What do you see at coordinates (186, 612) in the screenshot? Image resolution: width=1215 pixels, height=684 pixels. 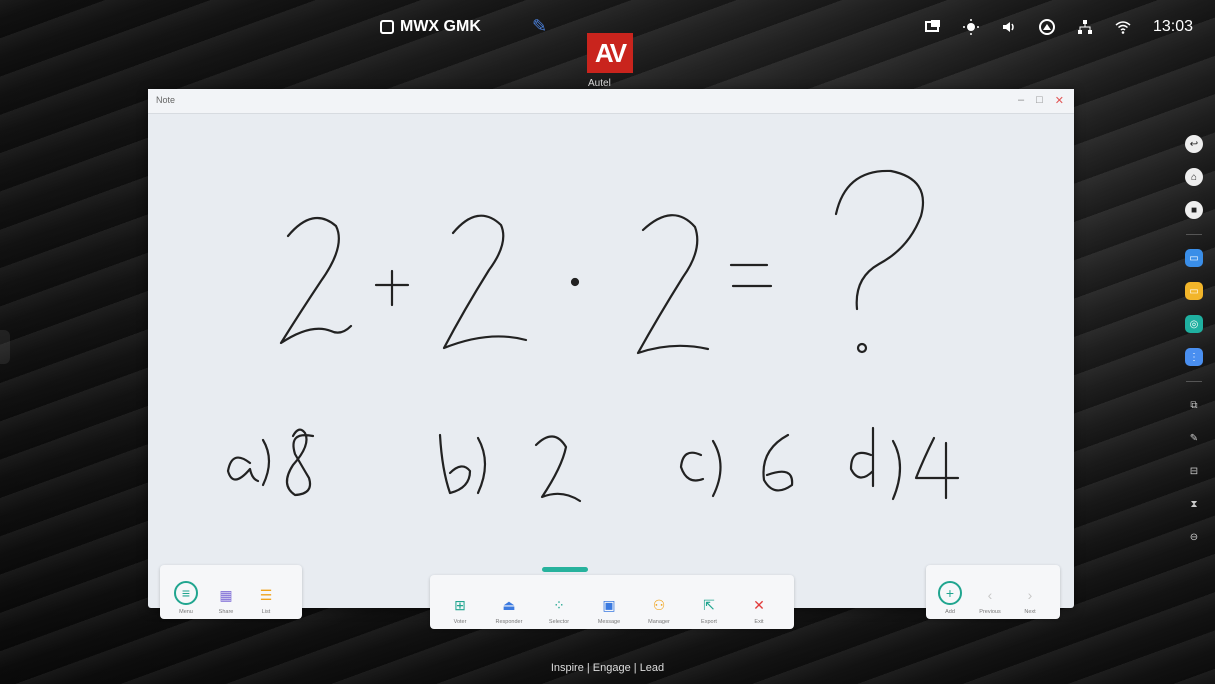 I see `menu-label: Menu` at bounding box center [186, 612].